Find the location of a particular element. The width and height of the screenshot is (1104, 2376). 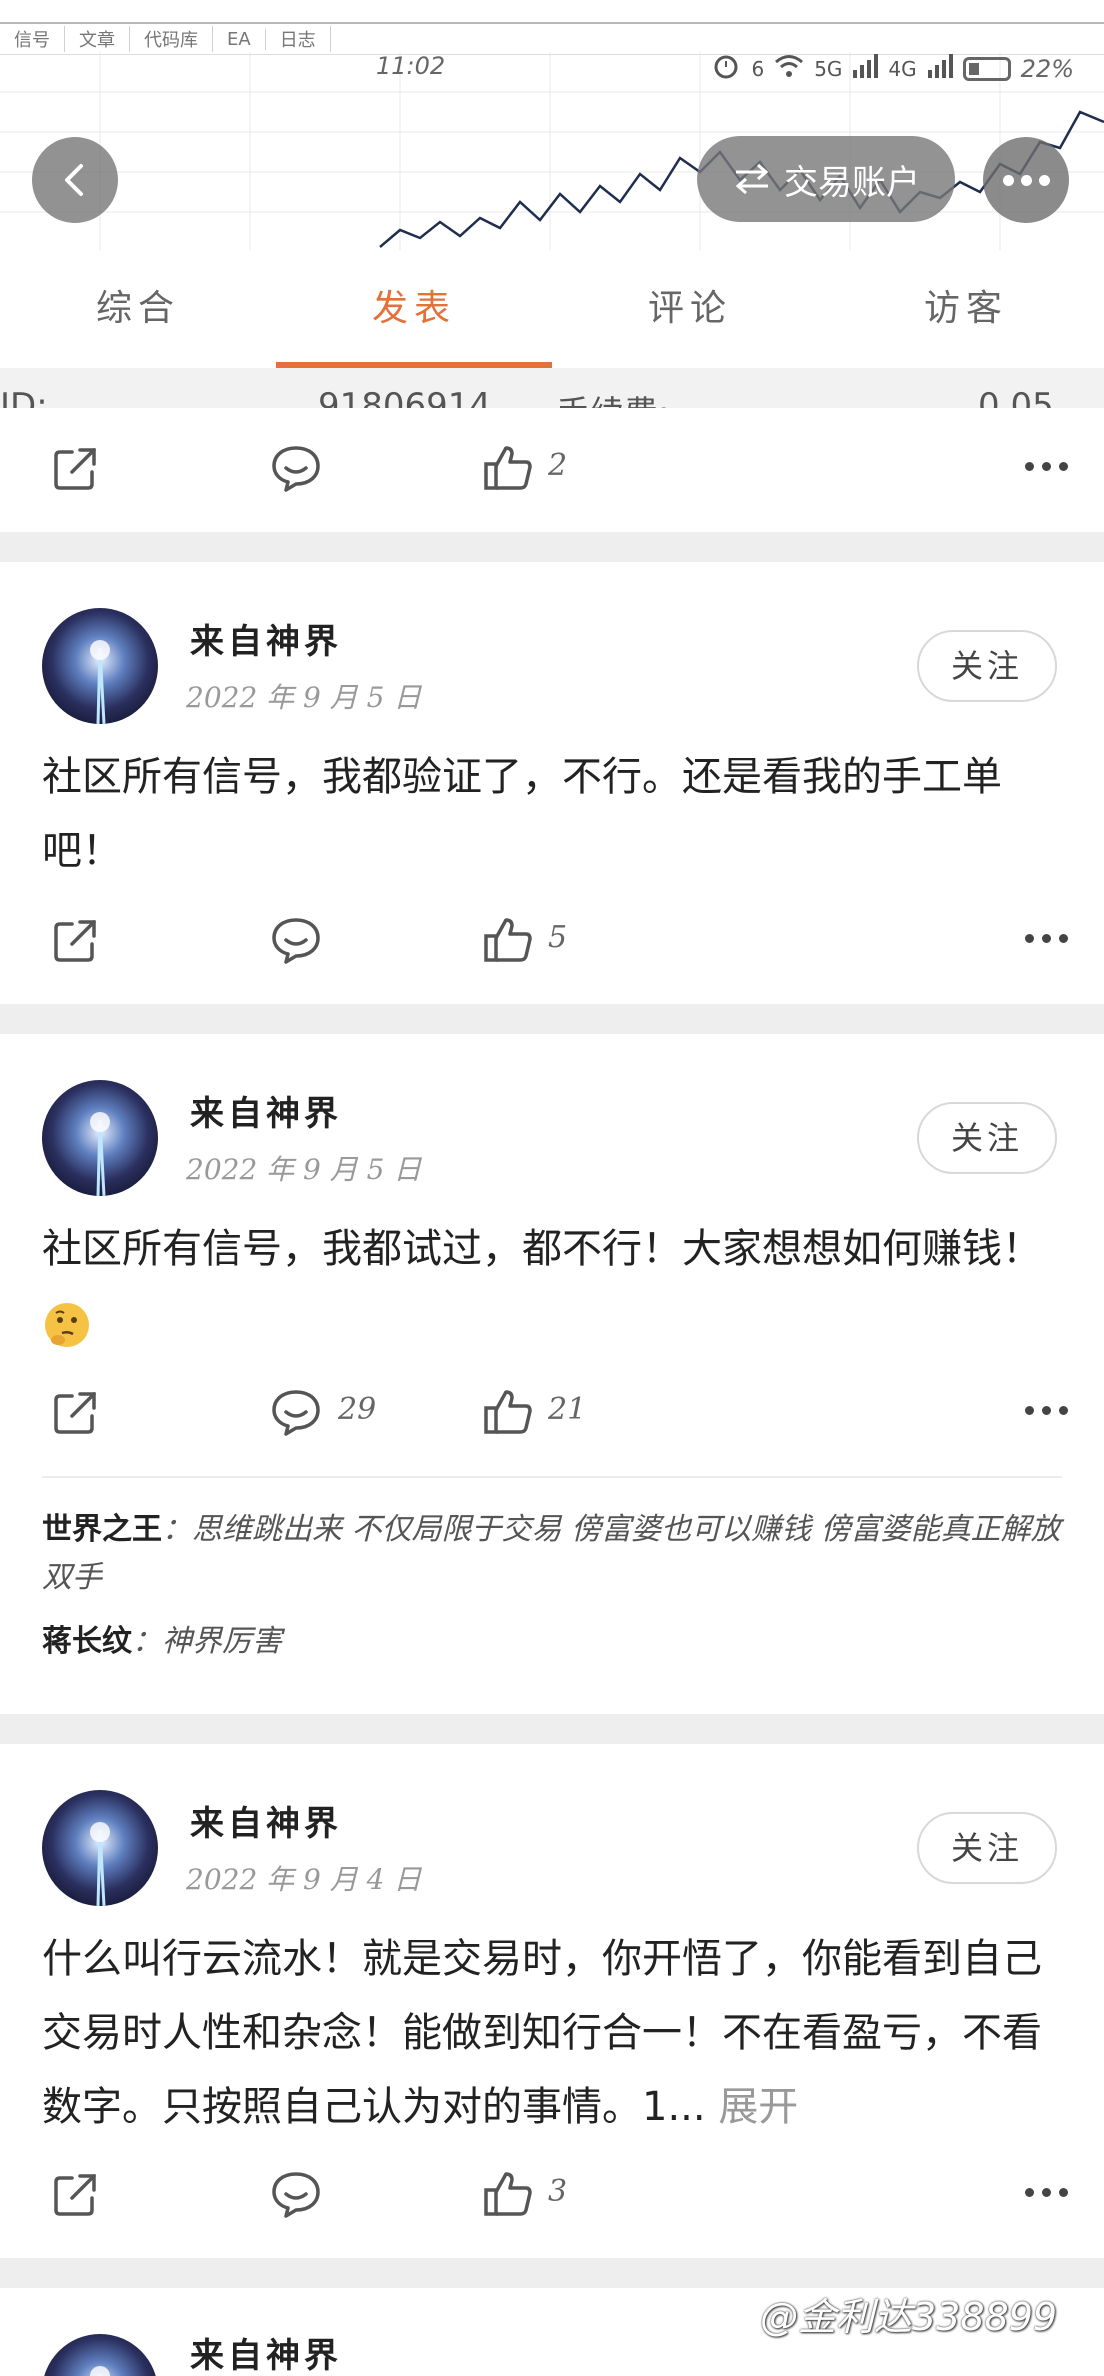

tab-comments: 评论 is located at coordinates (690, 309).